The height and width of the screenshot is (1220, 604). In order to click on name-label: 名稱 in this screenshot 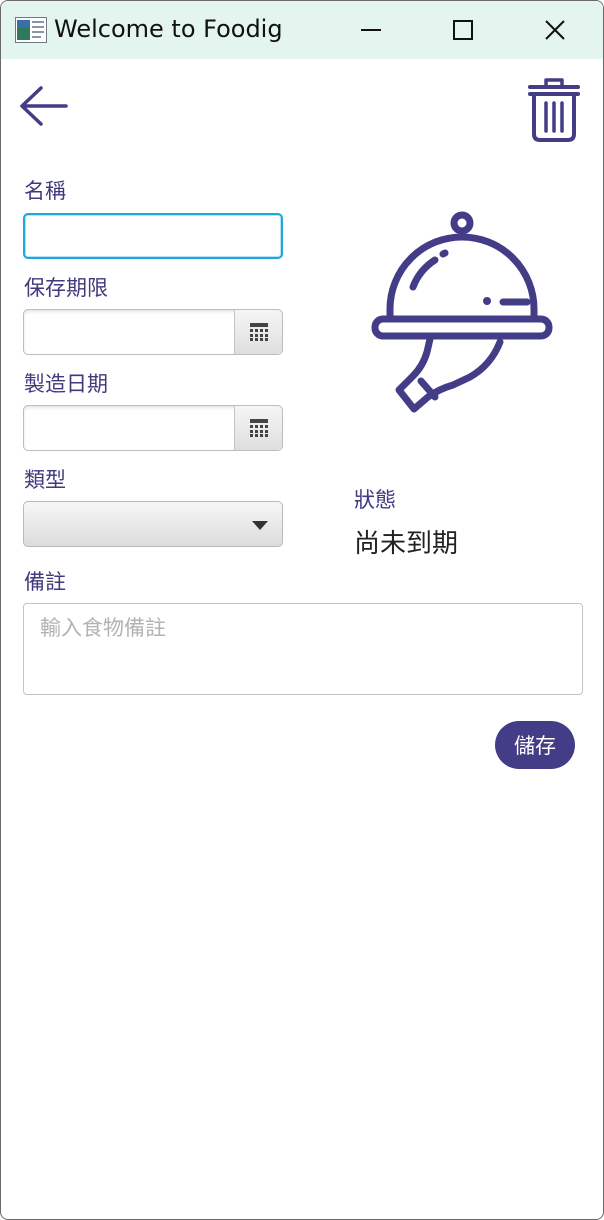, I will do `click(45, 191)`.